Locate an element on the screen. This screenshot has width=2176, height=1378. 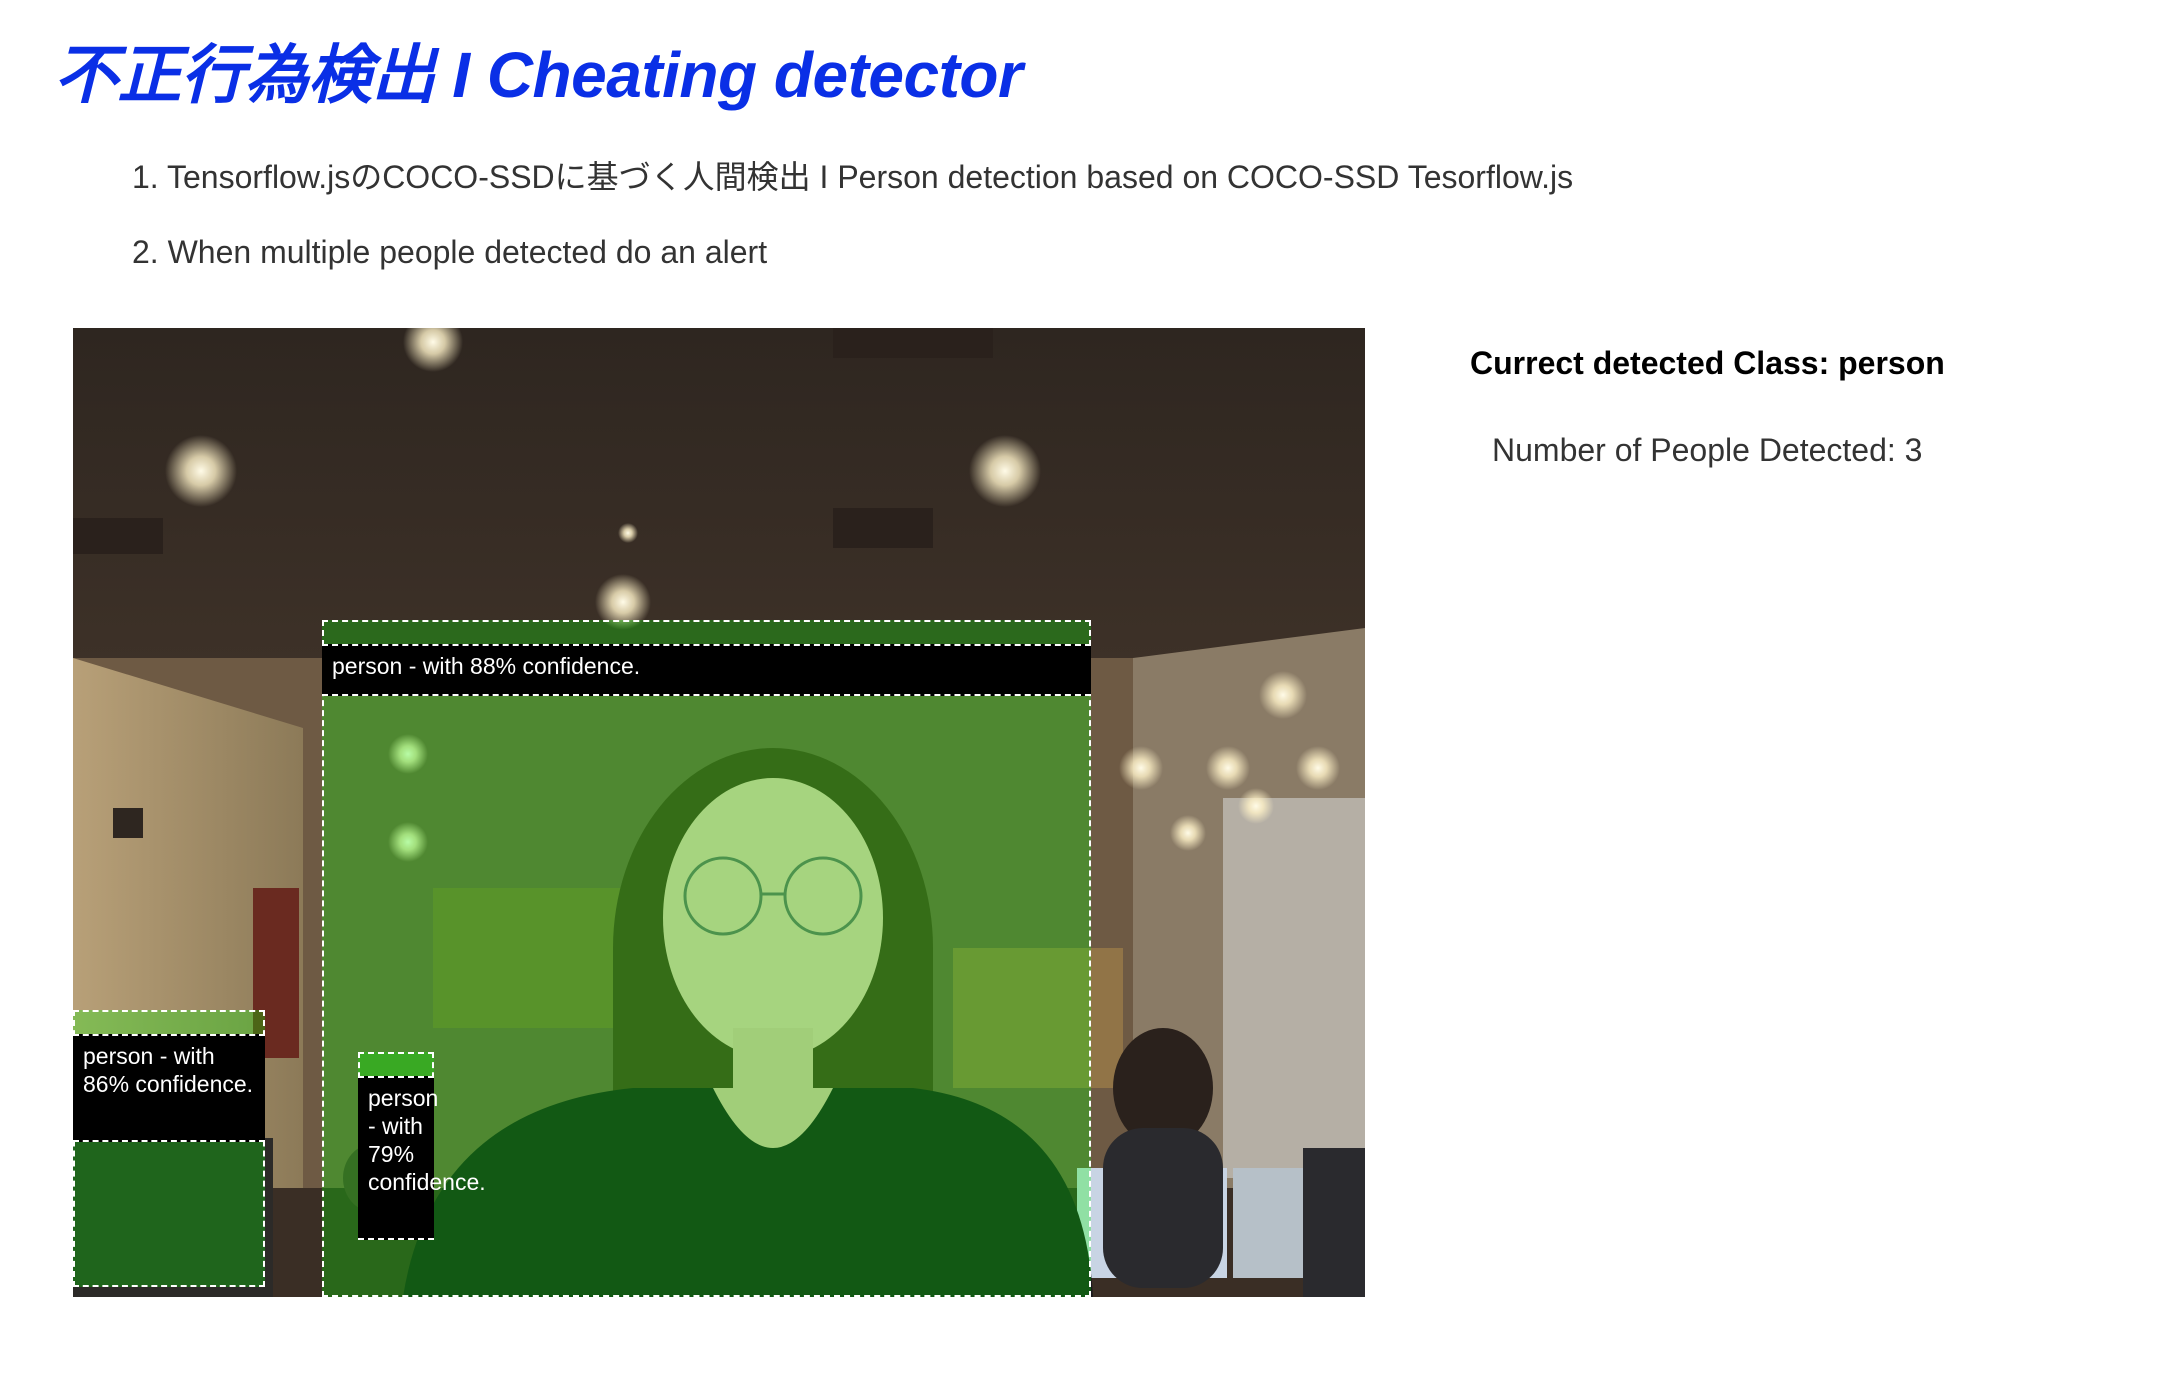
detection-label-person-2: person - with 86% confidence. is located at coordinates (169, 1088).